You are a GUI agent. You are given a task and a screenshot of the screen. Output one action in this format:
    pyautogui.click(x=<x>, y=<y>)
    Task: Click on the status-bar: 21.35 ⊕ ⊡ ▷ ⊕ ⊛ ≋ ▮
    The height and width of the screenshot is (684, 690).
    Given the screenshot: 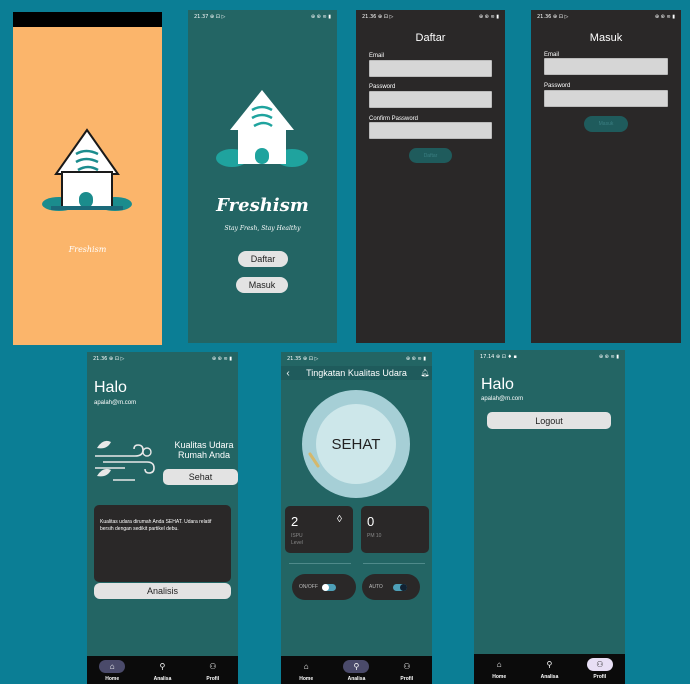 What is the action you would take?
    pyautogui.click(x=356, y=359)
    